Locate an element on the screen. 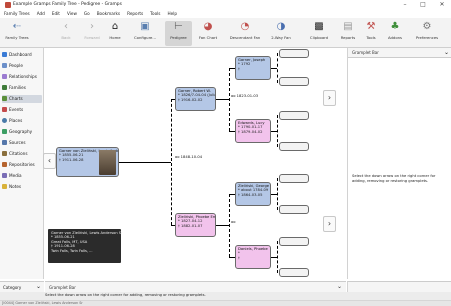 This screenshot has height=306, width=451. back-button: ‹ Back is located at coordinates (66, 33).